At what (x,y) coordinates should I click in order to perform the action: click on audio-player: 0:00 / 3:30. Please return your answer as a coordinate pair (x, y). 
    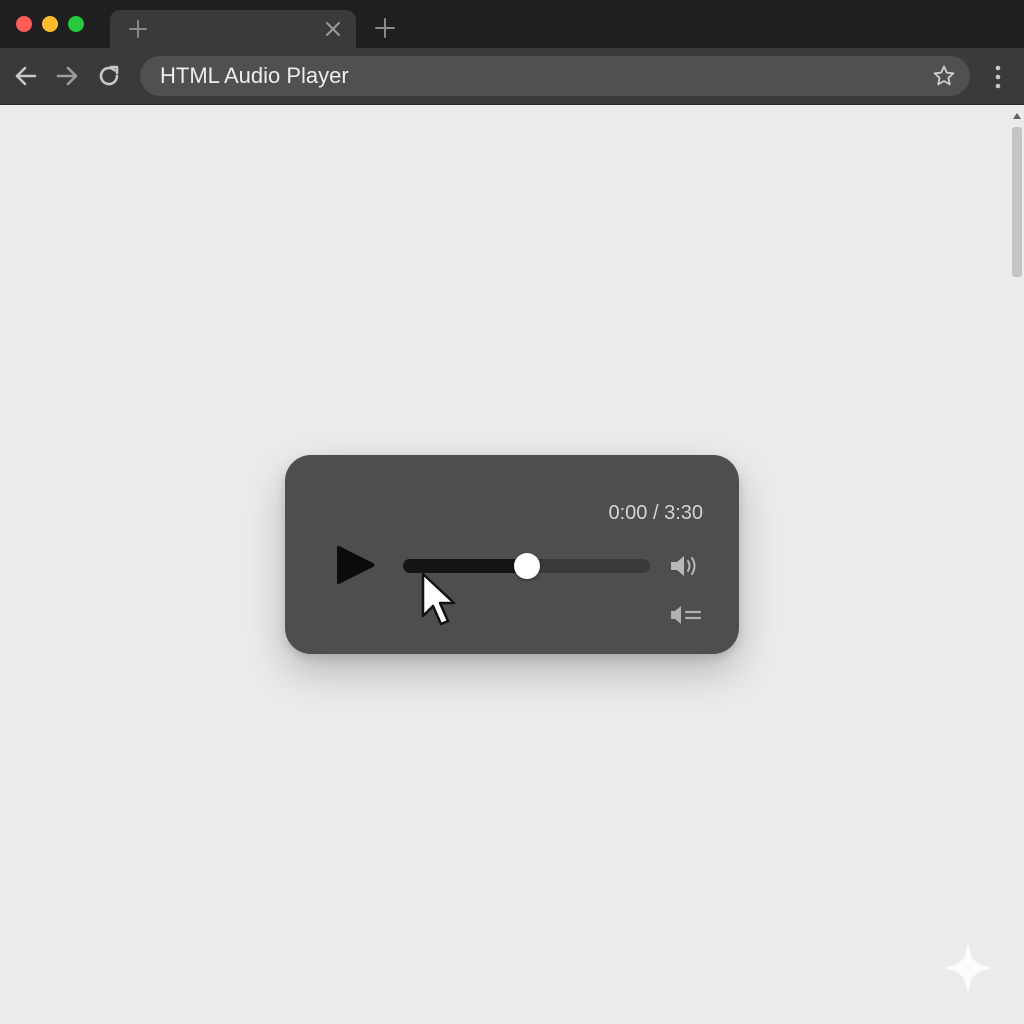
    Looking at the image, I should click on (512, 554).